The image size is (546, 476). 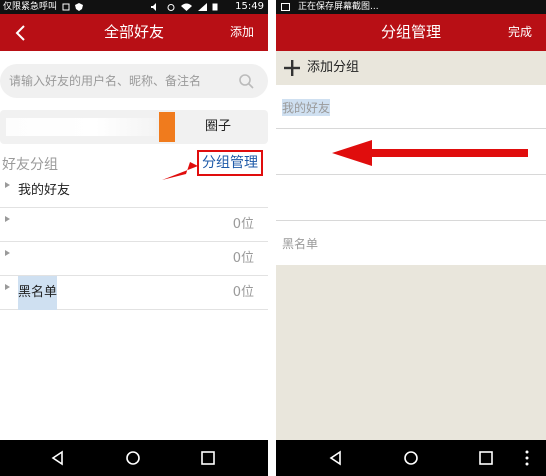 What do you see at coordinates (66, 7) in the screenshot?
I see `usb-icon` at bounding box center [66, 7].